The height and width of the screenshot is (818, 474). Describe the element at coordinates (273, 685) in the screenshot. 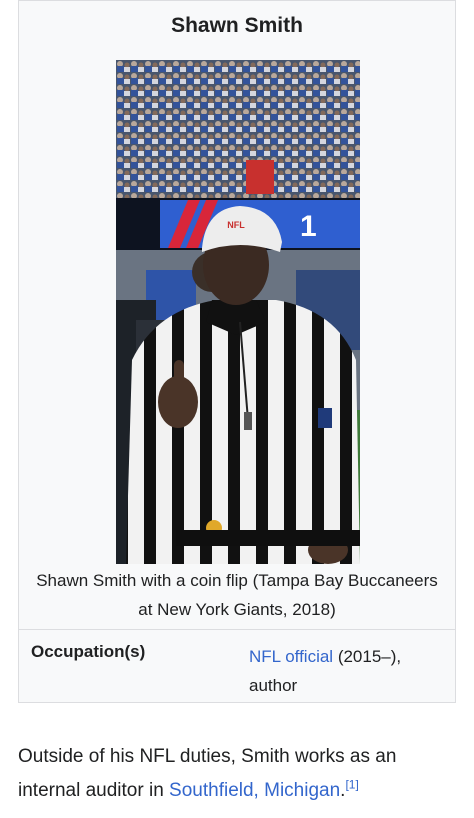

I see `occupation-extra: author` at that location.